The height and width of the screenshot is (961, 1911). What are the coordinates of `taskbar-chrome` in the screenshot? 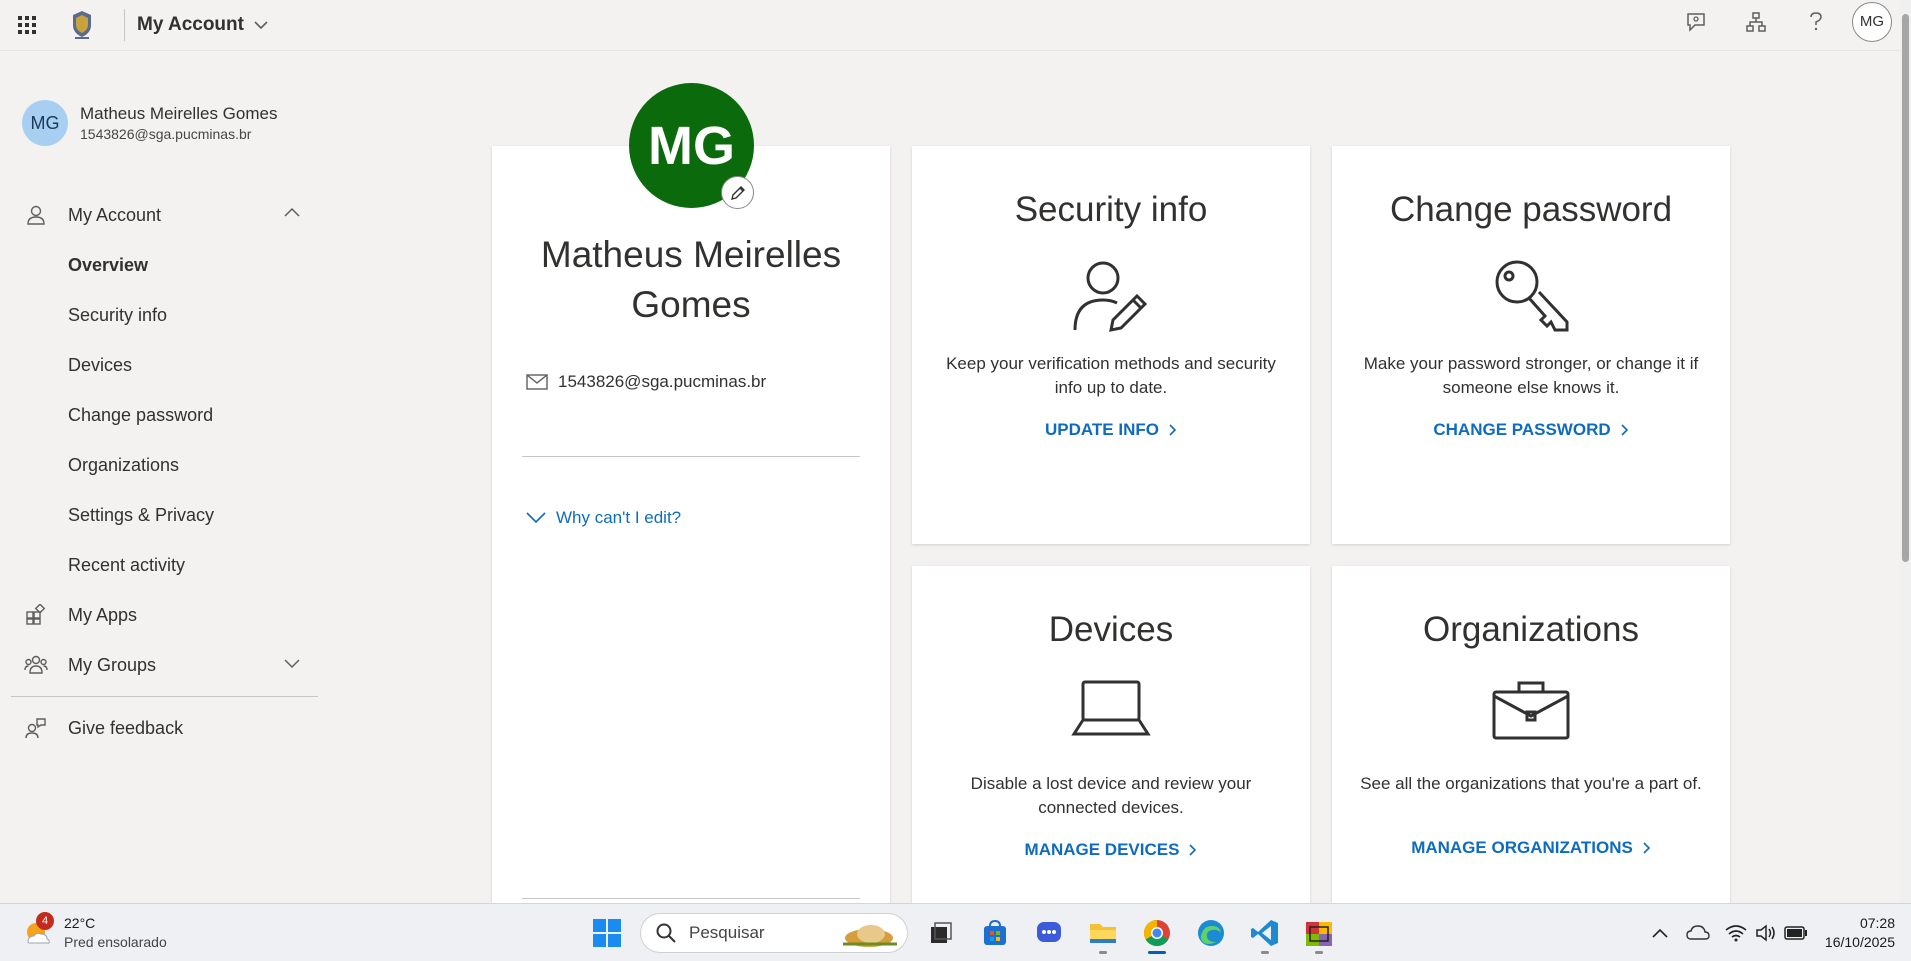 It's located at (1157, 933).